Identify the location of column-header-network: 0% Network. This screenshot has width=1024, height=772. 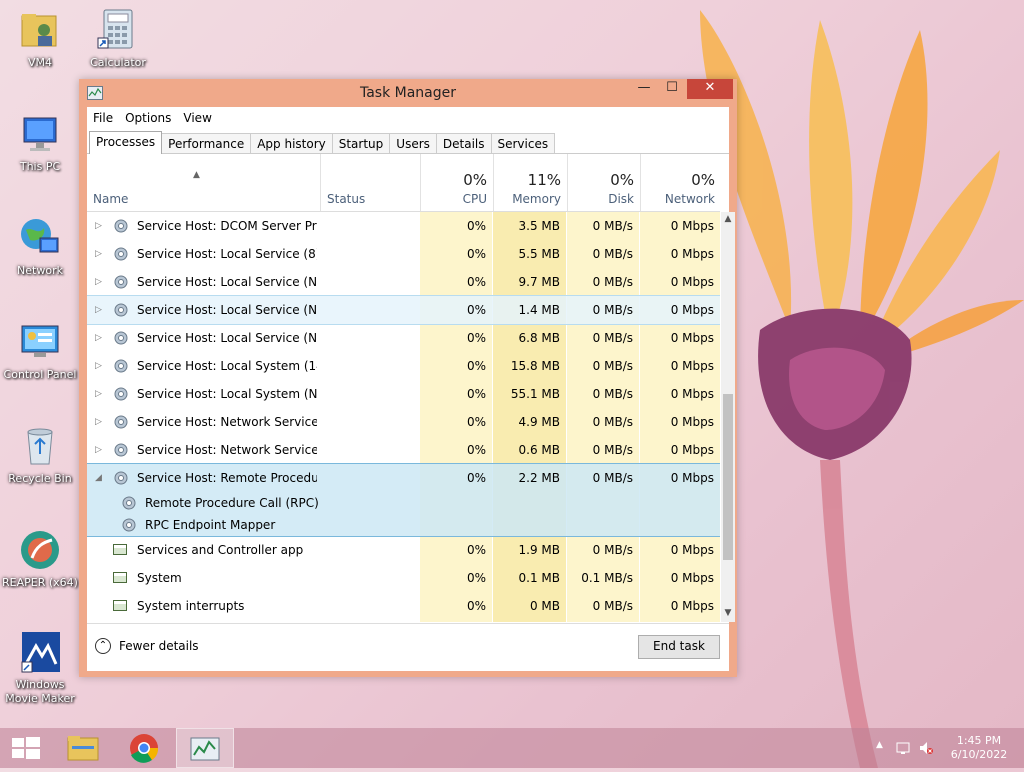
(680, 182).